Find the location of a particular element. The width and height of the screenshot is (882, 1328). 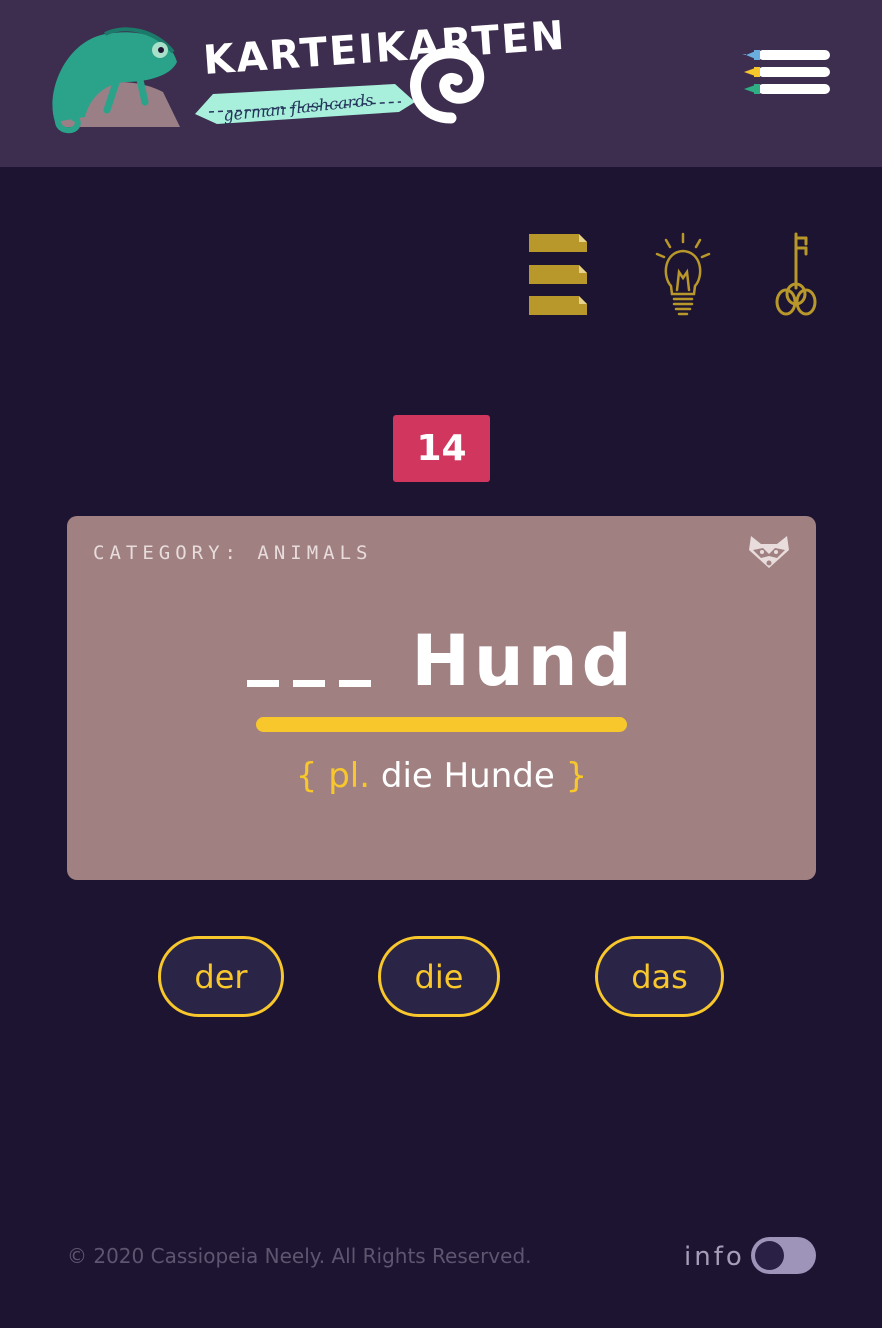

article-blank is located at coordinates (309, 656).